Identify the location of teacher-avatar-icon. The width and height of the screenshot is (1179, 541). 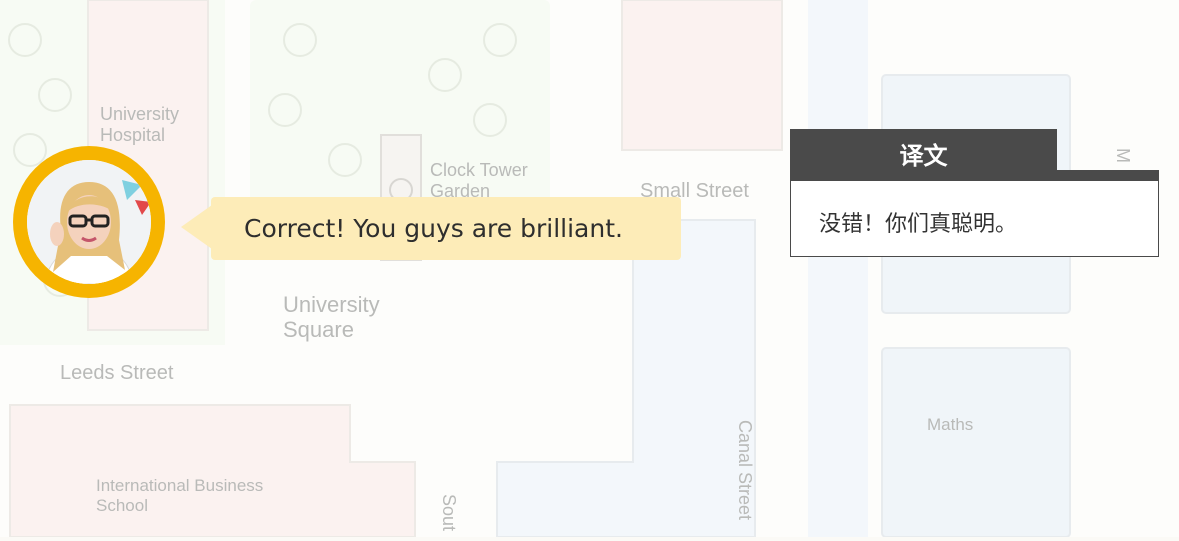
(89, 222).